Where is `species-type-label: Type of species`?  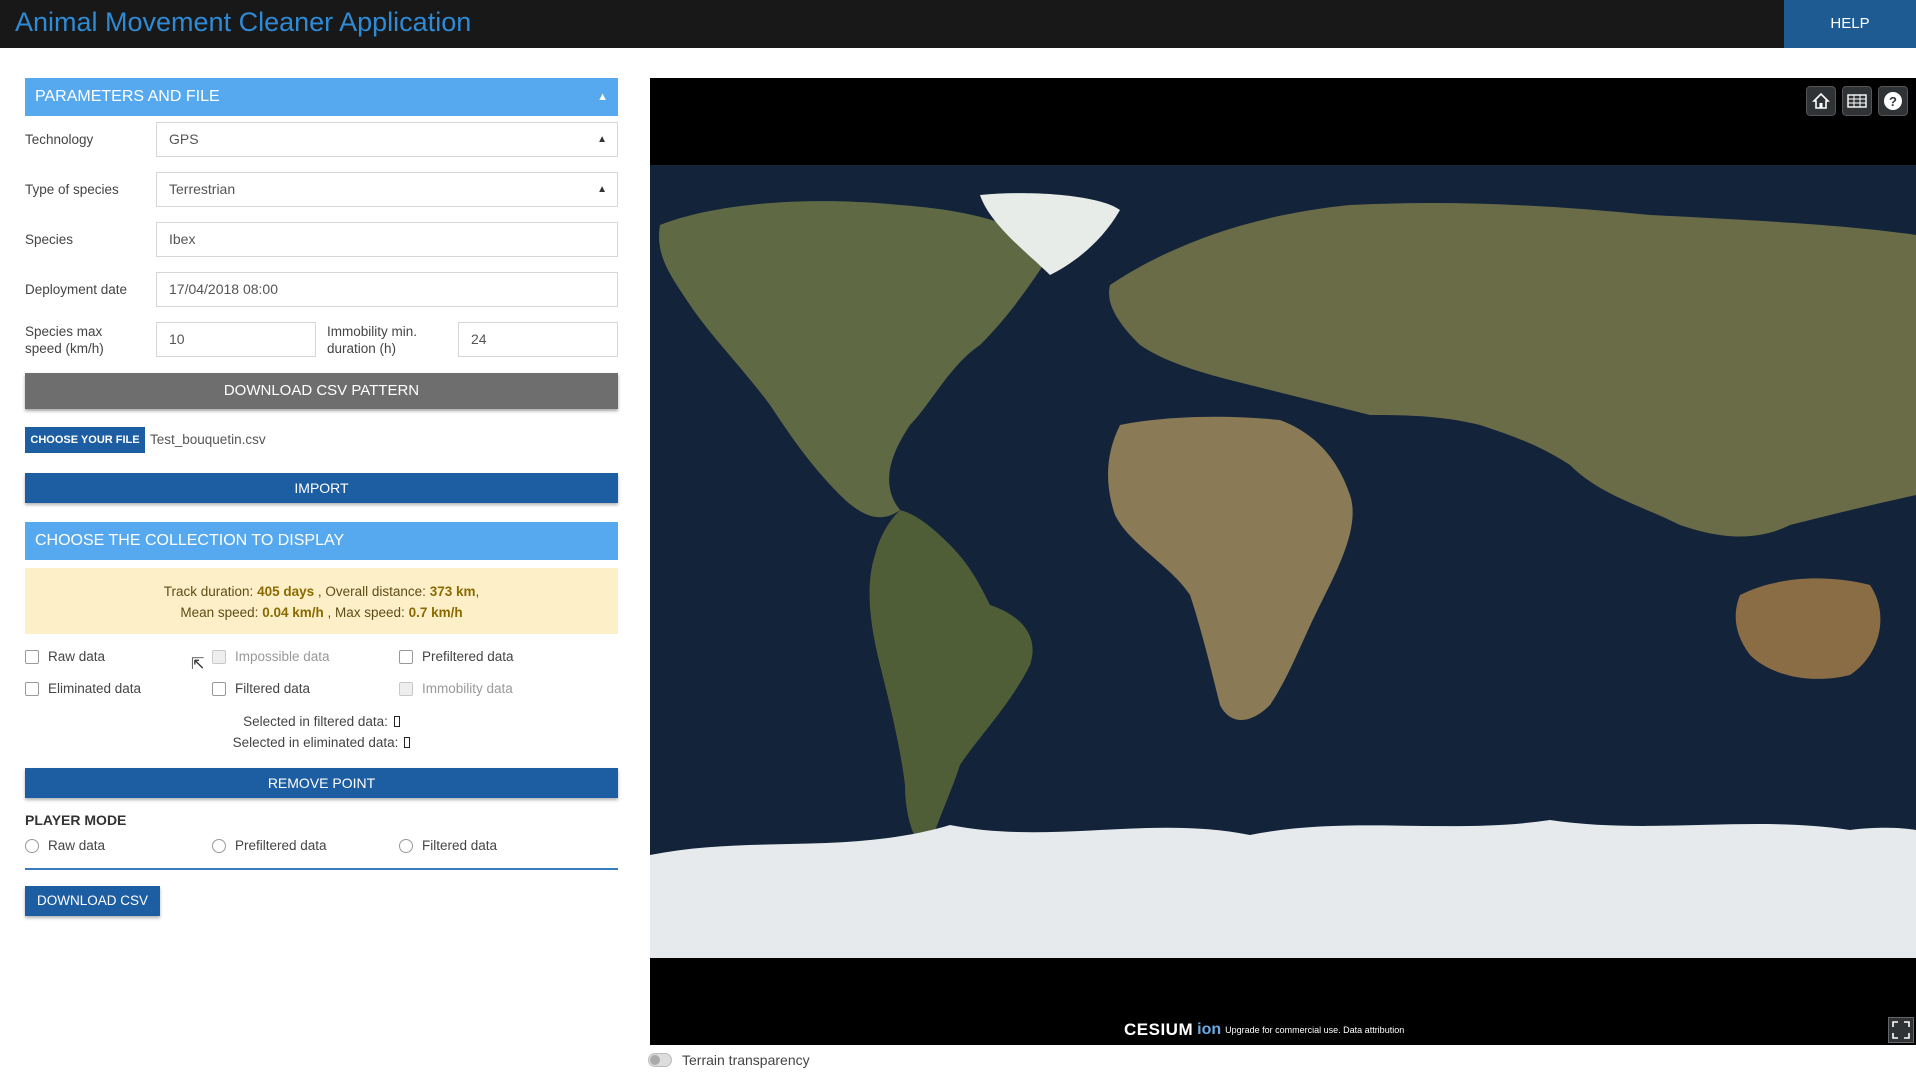 species-type-label: Type of species is located at coordinates (72, 189).